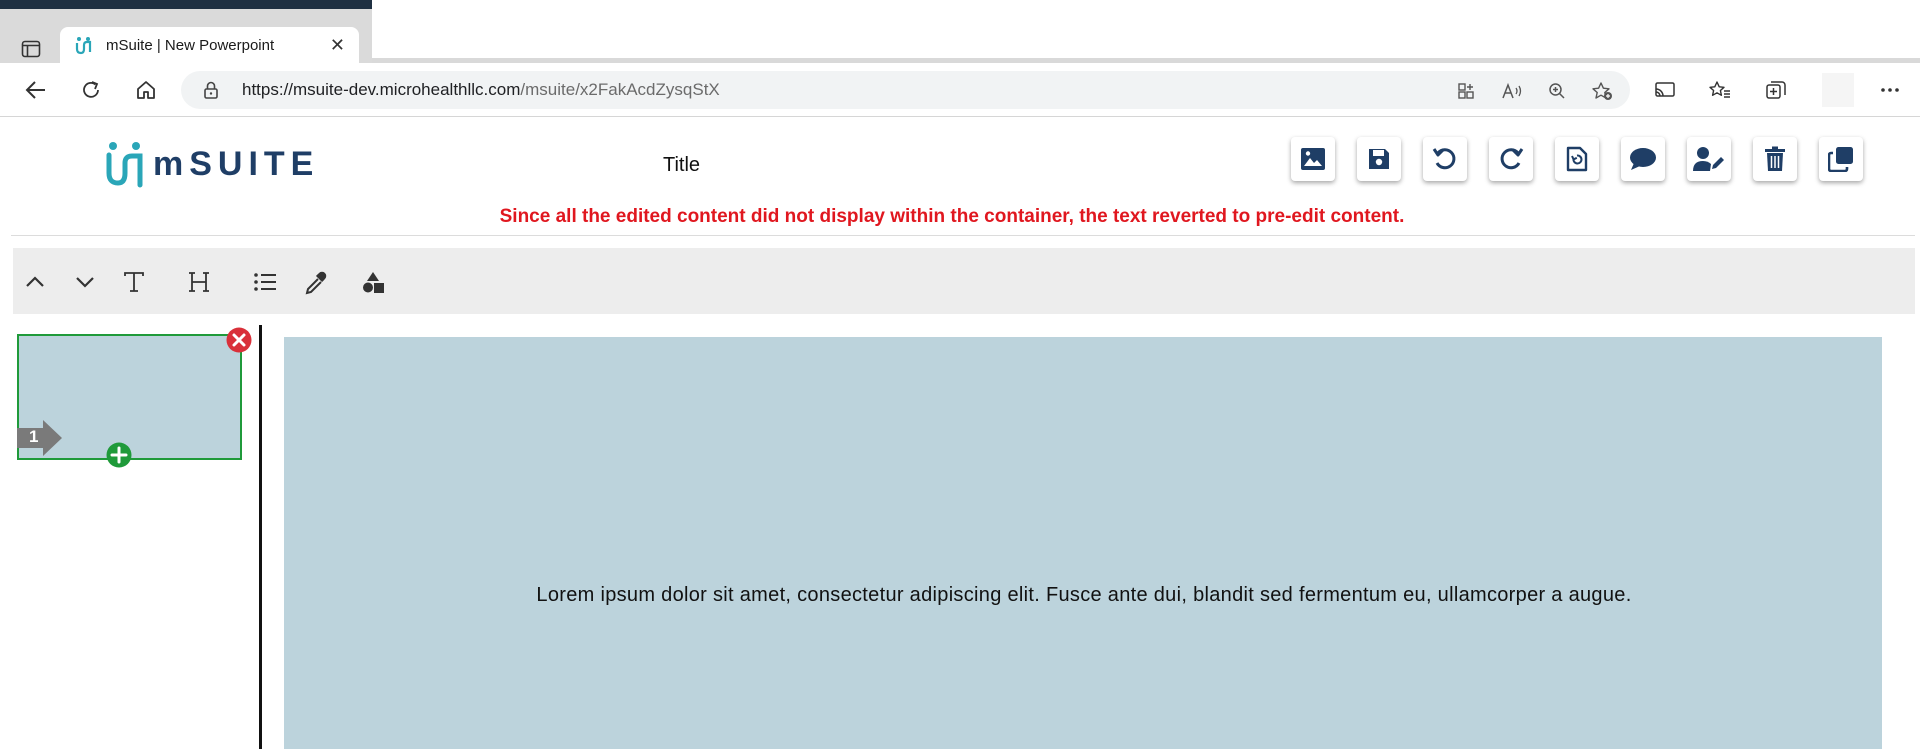 This screenshot has height=749, width=1920. I want to click on add-slide-button, so click(119, 455).